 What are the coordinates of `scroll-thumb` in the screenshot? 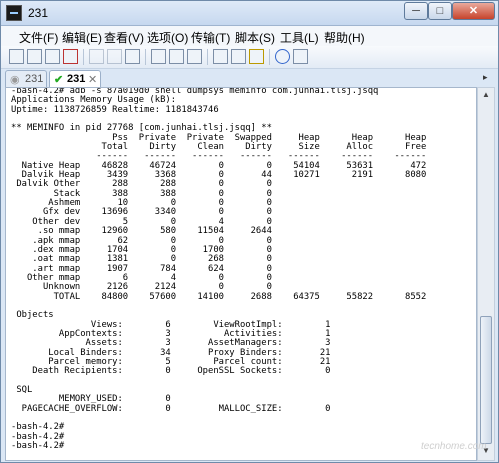 It's located at (486, 380).